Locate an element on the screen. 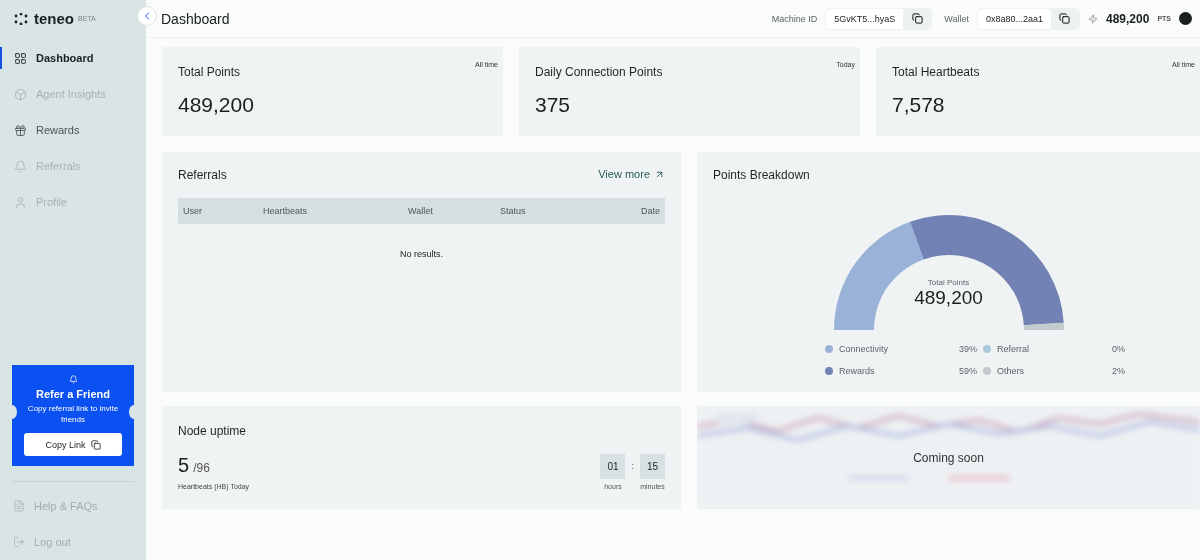  uptime-count: 5 is located at coordinates (184, 465).